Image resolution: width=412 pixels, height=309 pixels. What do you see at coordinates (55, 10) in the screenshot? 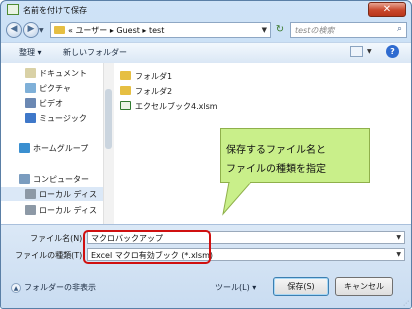
I see `window-title: 名前を付けて保存` at bounding box center [55, 10].